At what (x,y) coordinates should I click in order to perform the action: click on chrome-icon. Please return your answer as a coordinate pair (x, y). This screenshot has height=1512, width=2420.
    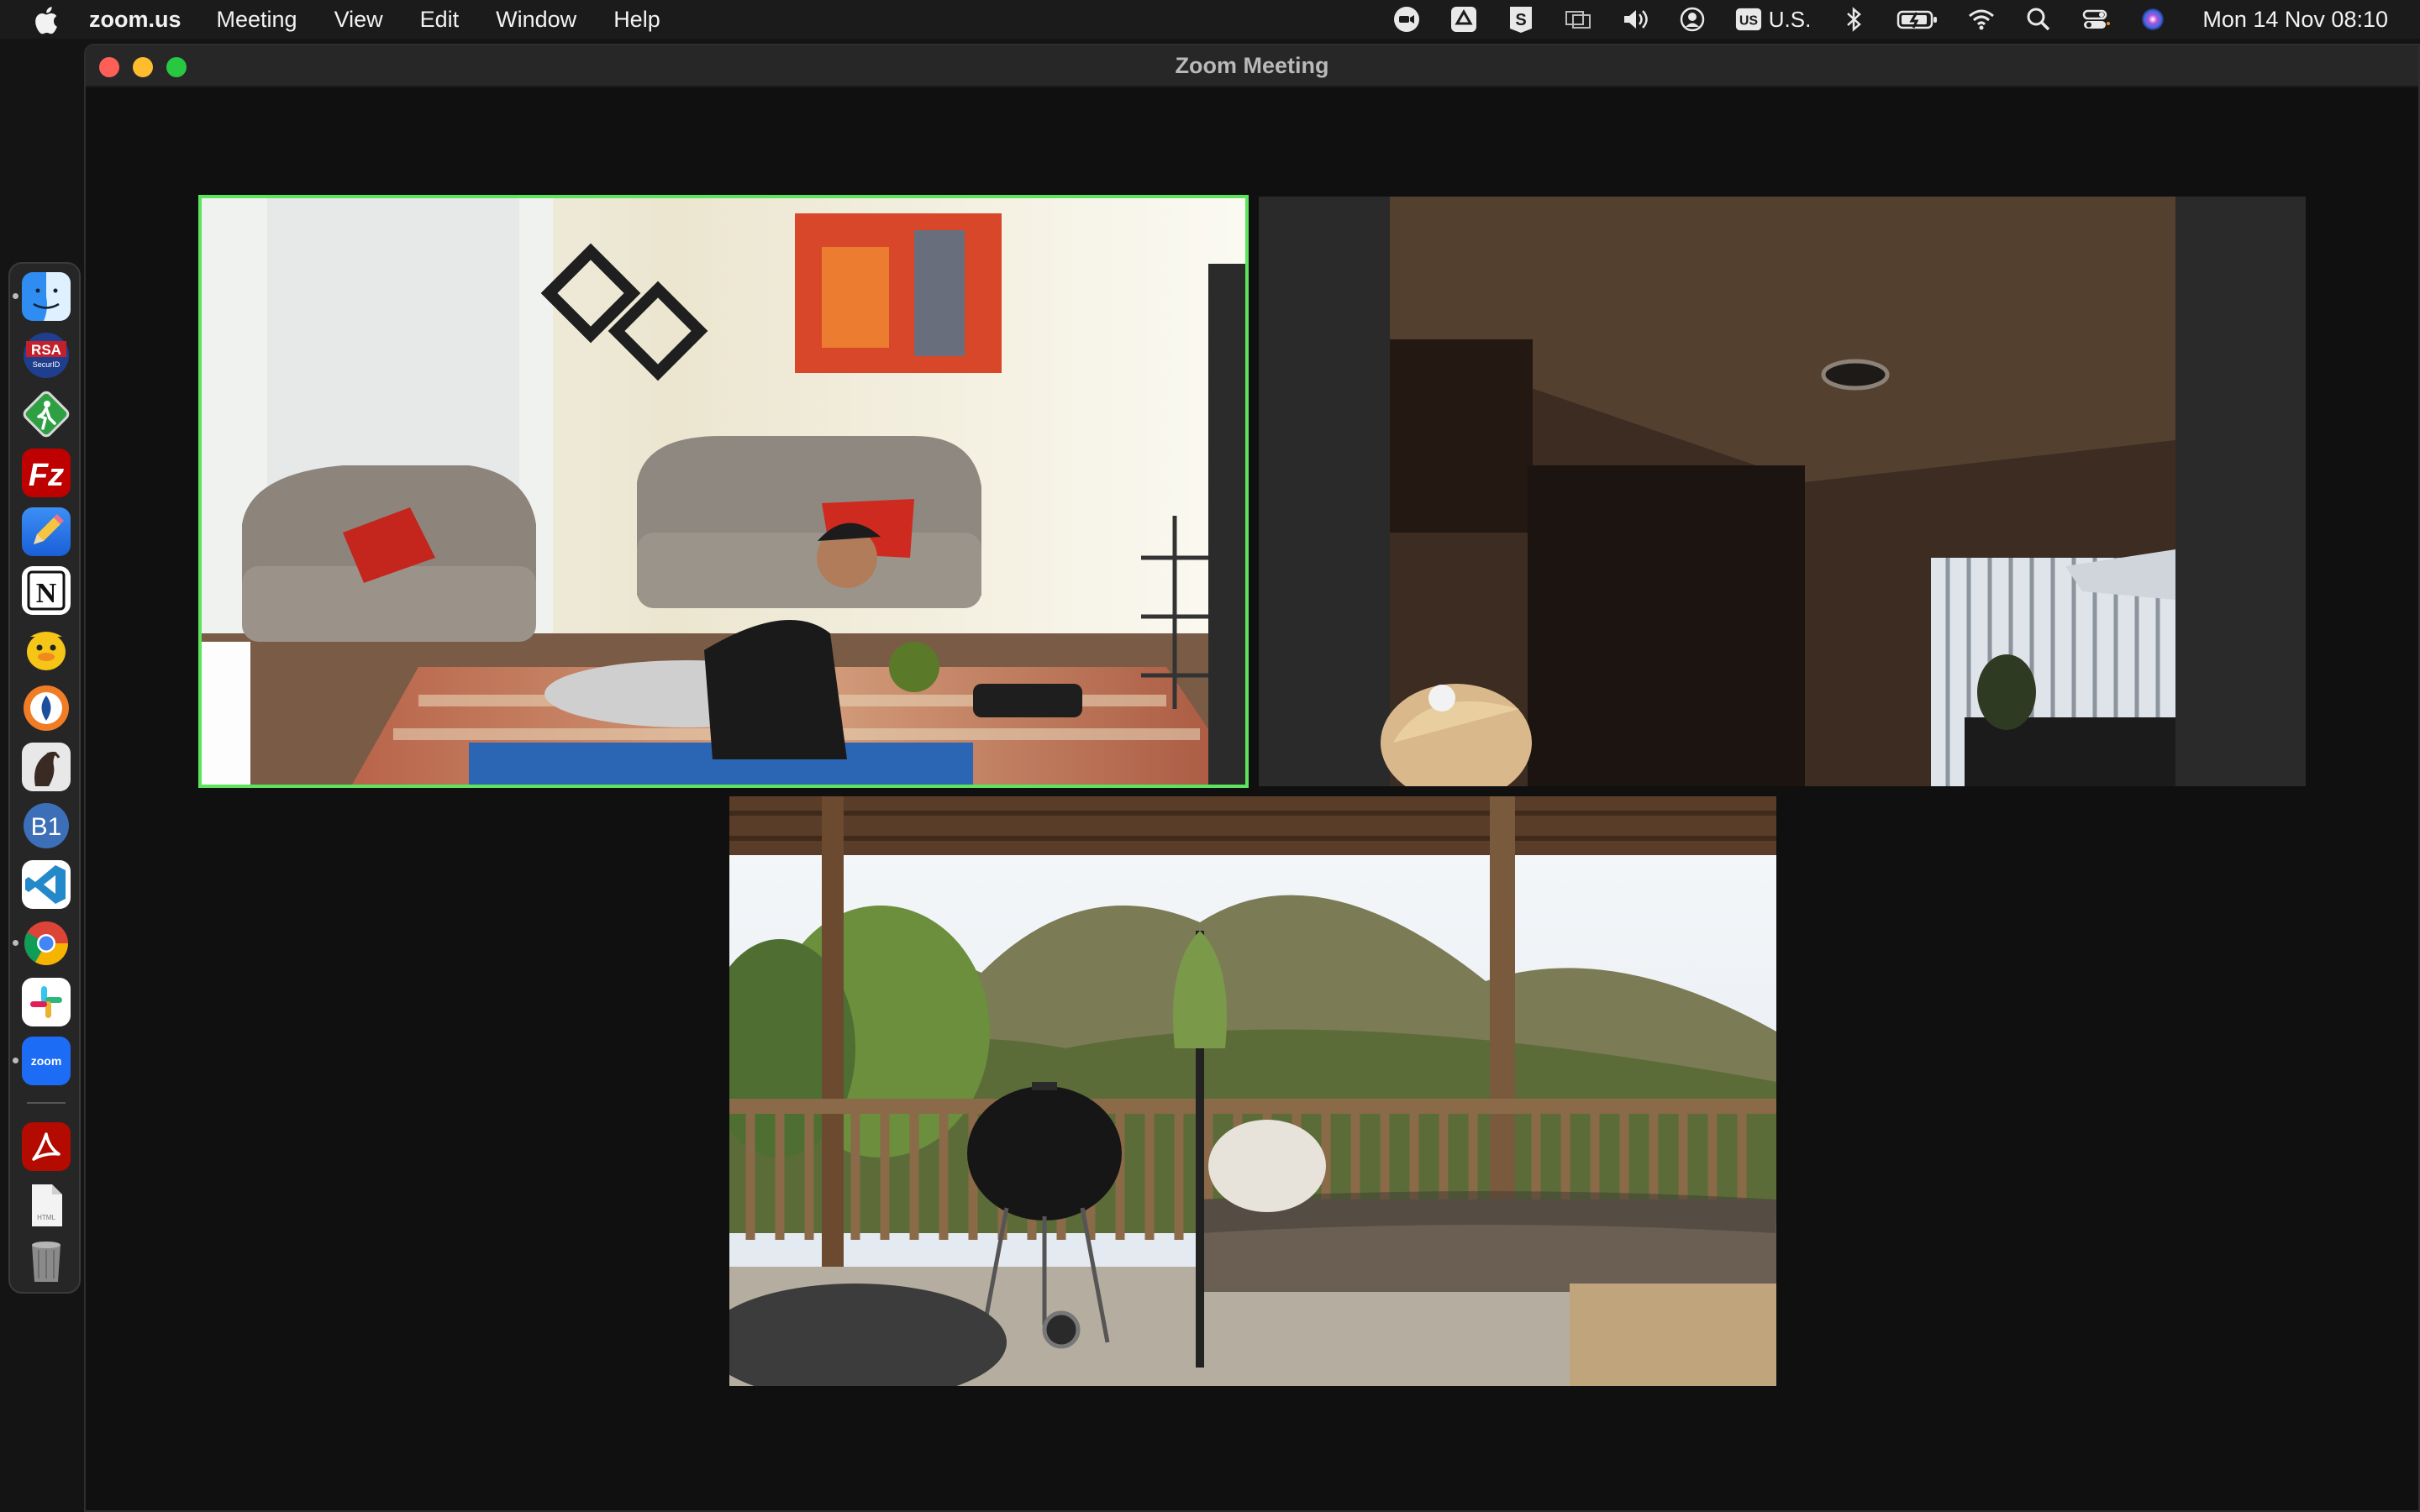
    Looking at the image, I should click on (46, 943).